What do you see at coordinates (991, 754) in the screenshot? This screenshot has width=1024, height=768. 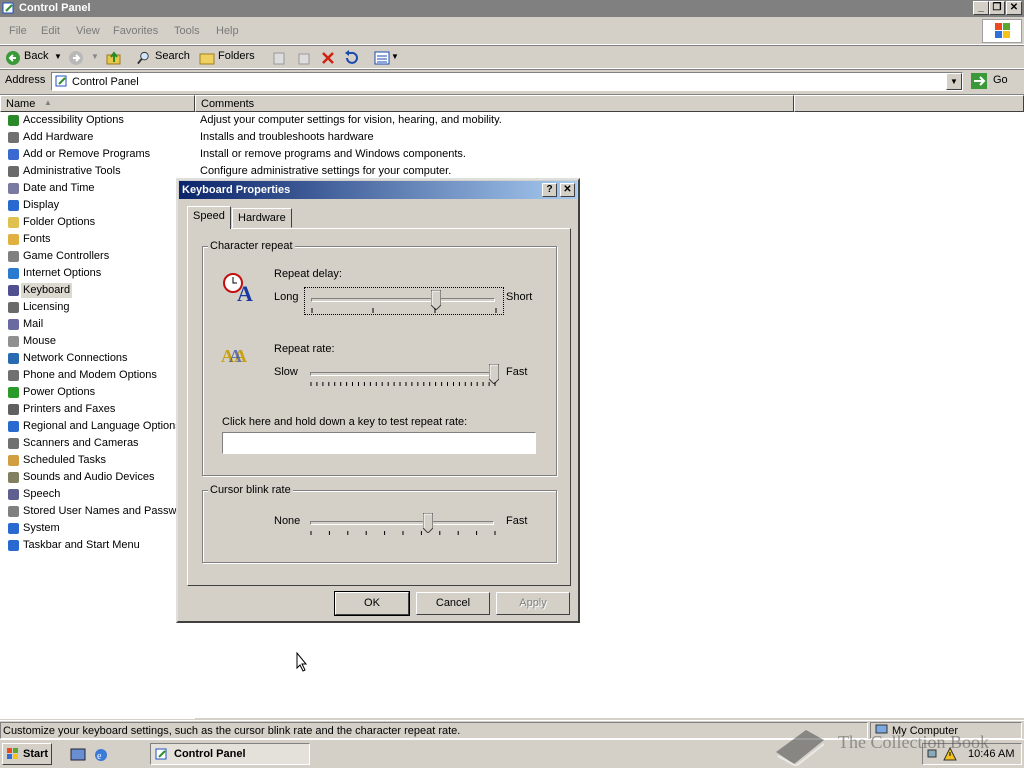 I see `clock: 10:46 AM` at bounding box center [991, 754].